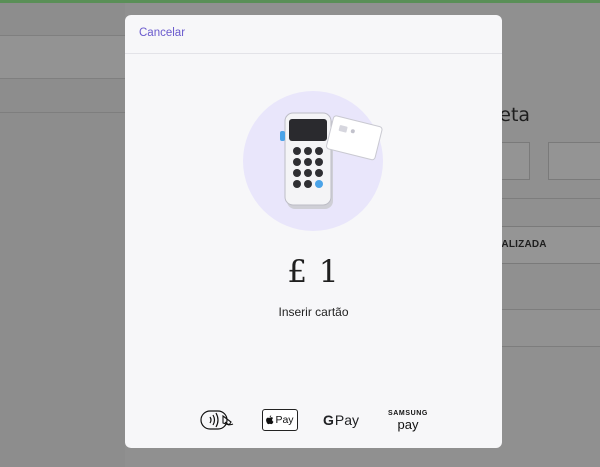 This screenshot has height=467, width=600. I want to click on apple-pay-badge: Pay, so click(279, 420).